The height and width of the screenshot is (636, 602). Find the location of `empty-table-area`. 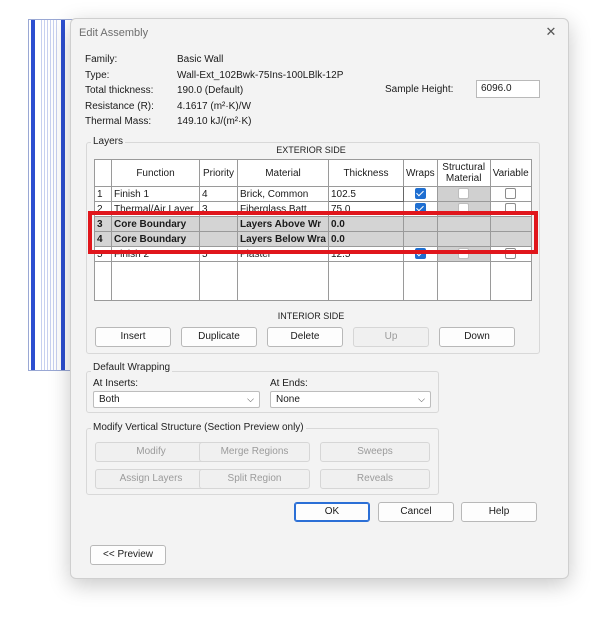

empty-table-area is located at coordinates (313, 281).